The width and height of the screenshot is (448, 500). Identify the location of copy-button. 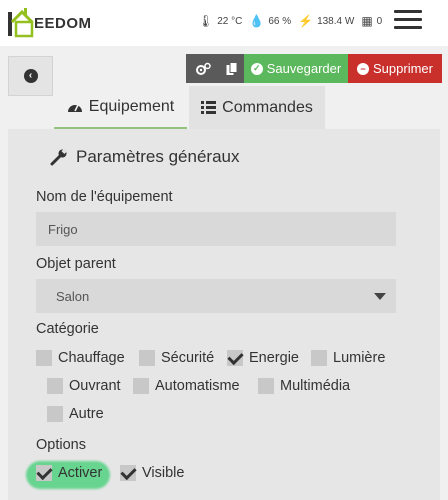
(231, 68).